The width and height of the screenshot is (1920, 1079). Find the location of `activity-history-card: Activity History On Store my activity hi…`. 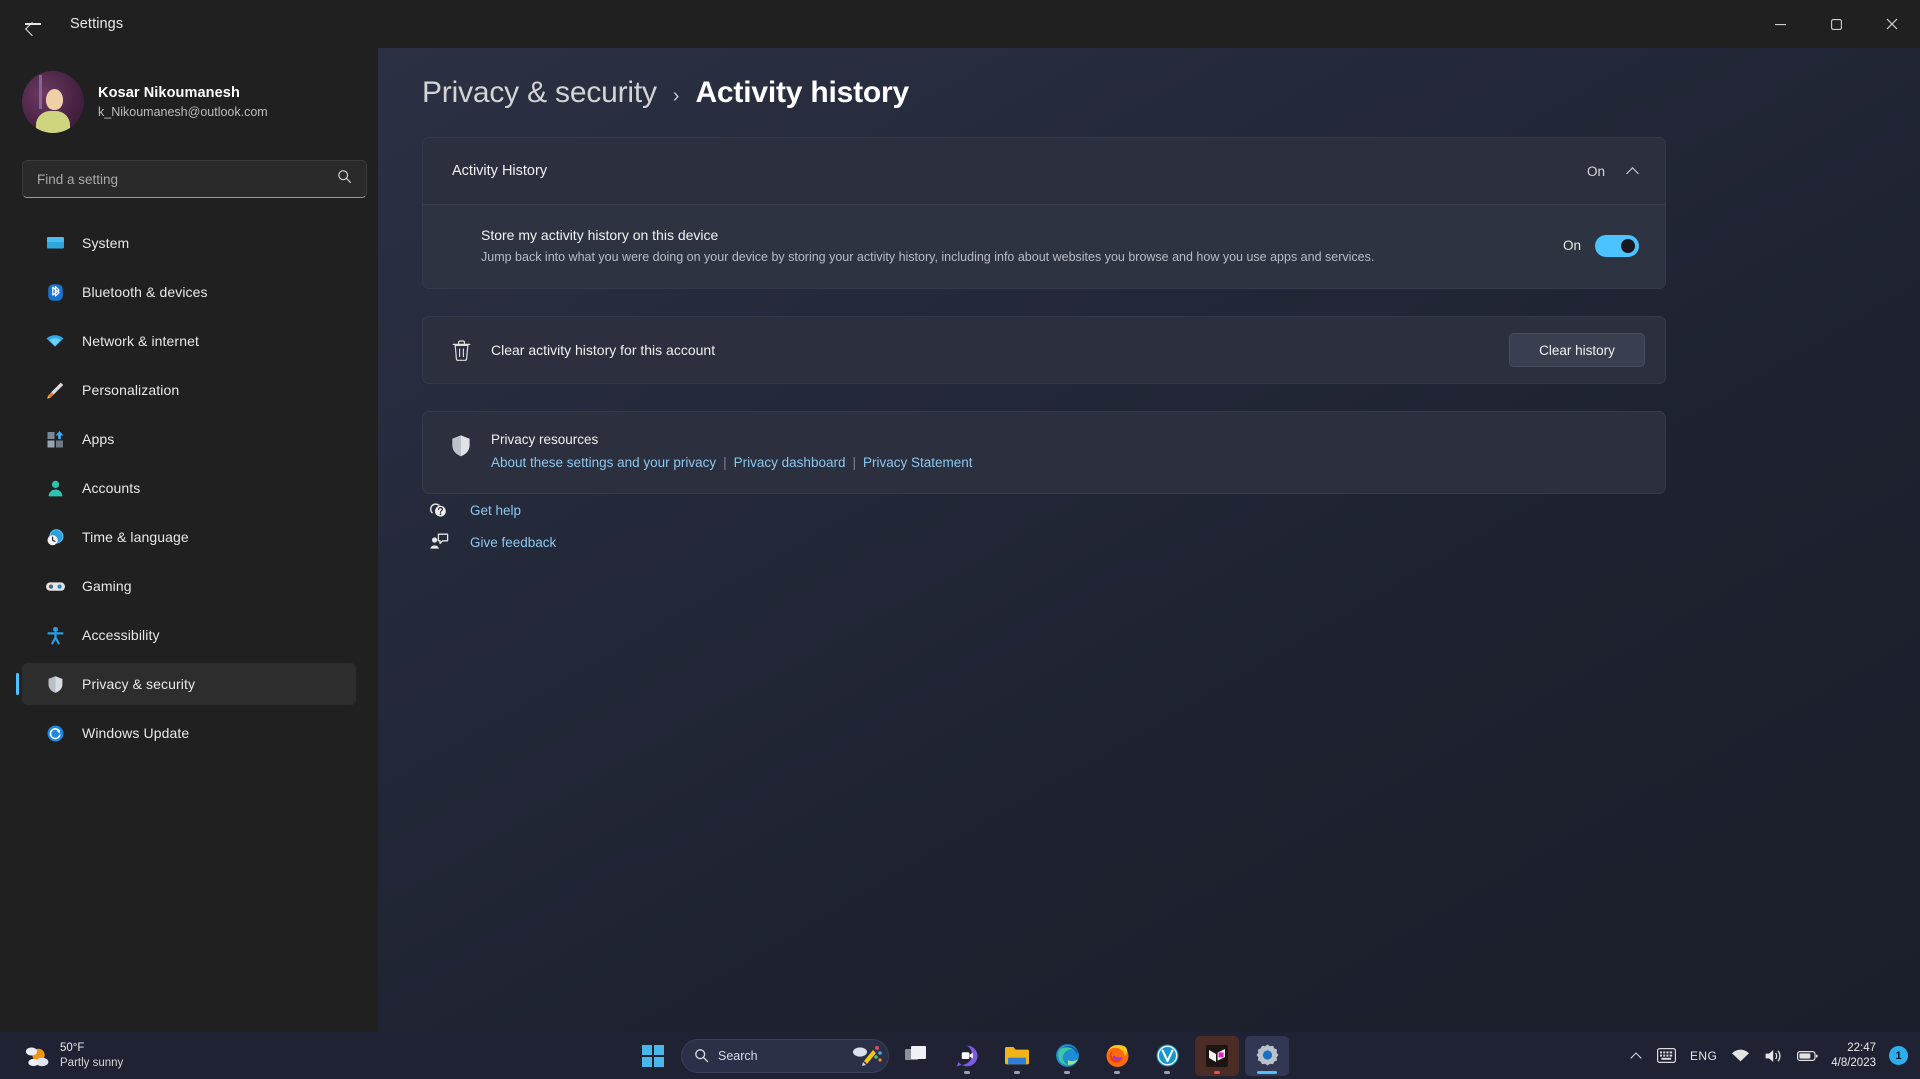

activity-history-card: Activity History On Store my activity hi… is located at coordinates (1044, 213).